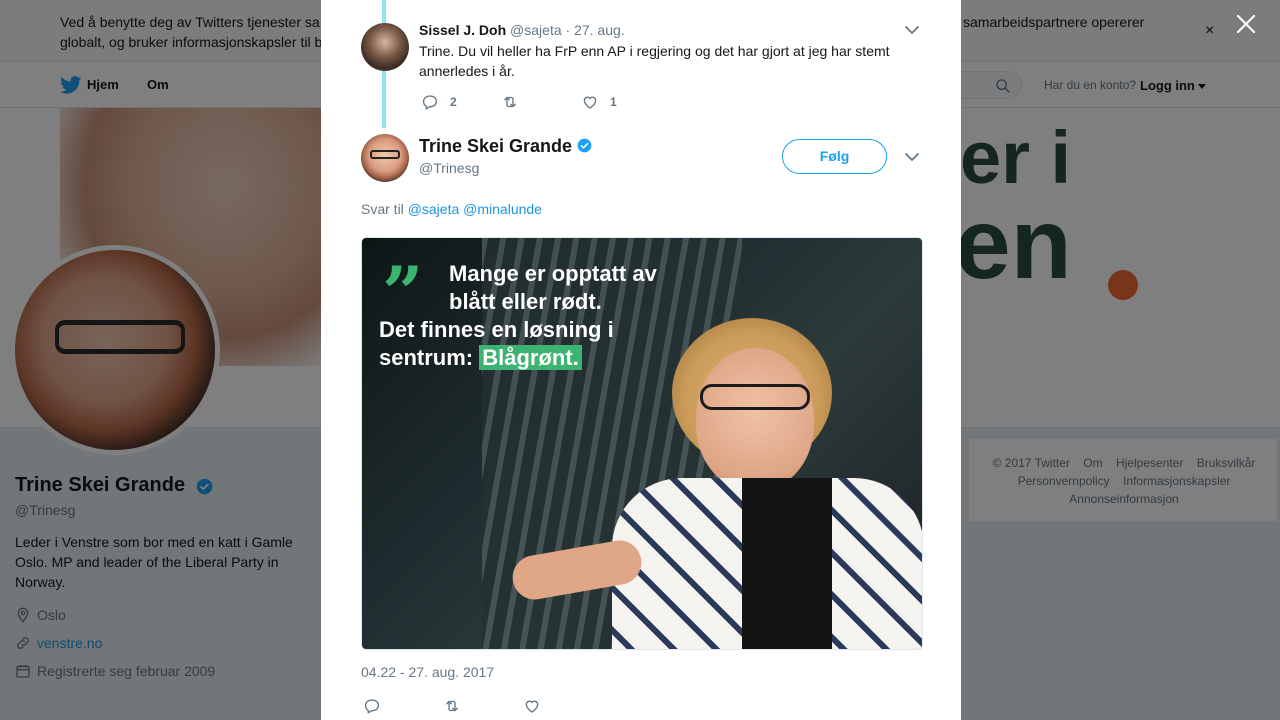 The width and height of the screenshot is (1280, 720). What do you see at coordinates (495, 146) in the screenshot?
I see `main-author-name: Trine Skei Grande` at bounding box center [495, 146].